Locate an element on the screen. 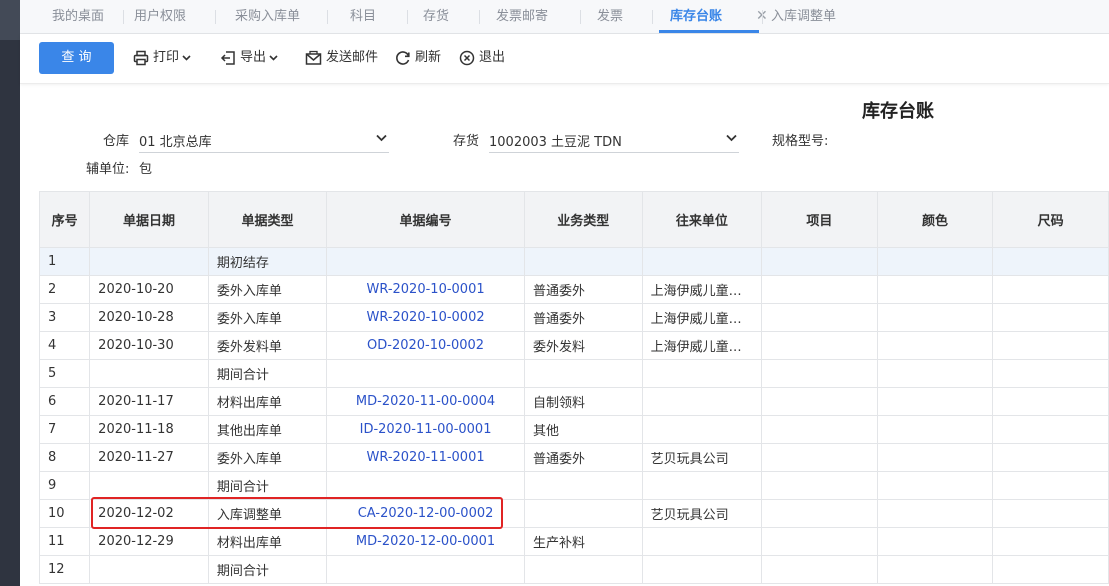  spec-model-label: 规格型号: is located at coordinates (800, 141).